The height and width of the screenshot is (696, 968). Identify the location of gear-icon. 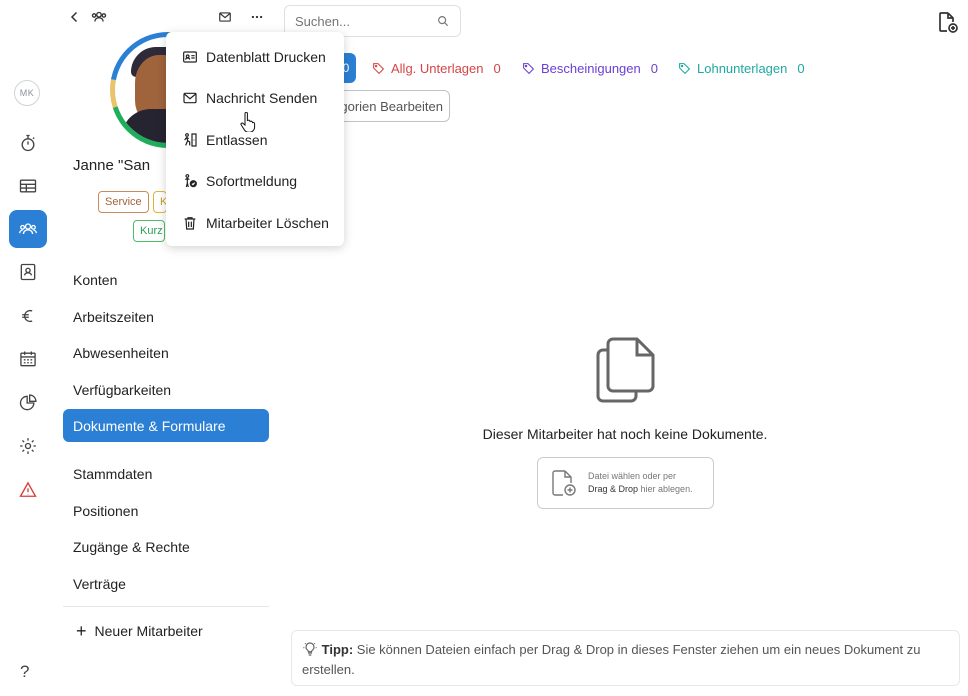
(28, 446).